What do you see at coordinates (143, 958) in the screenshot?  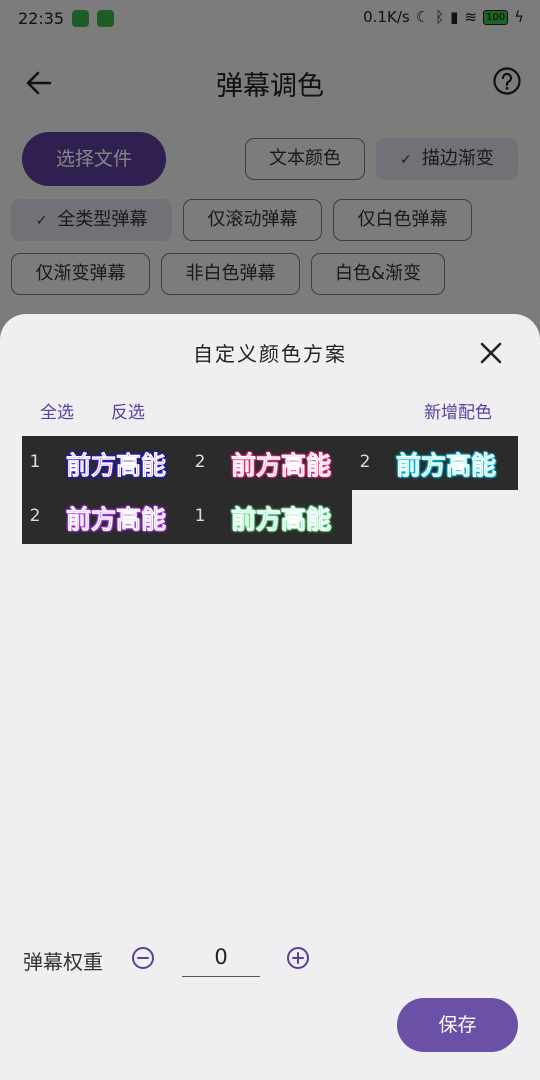 I see `minus-circle-icon` at bounding box center [143, 958].